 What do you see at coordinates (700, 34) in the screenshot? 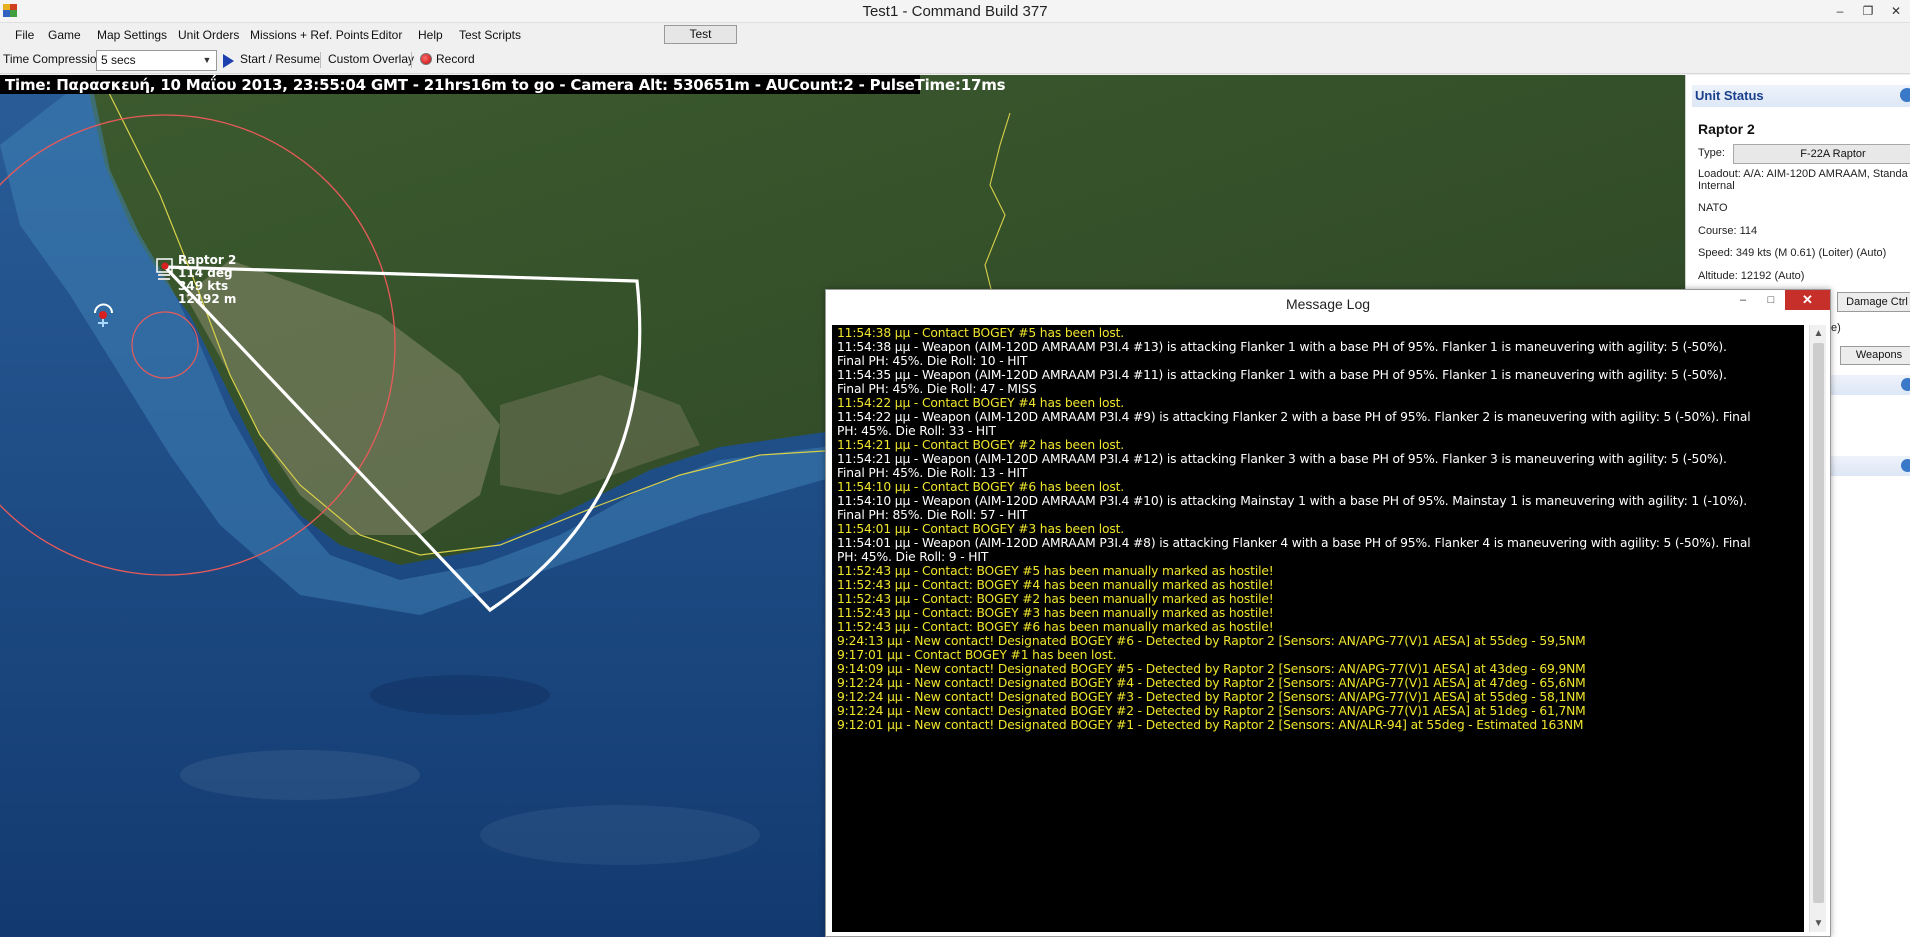
I see `test-button: Test` at bounding box center [700, 34].